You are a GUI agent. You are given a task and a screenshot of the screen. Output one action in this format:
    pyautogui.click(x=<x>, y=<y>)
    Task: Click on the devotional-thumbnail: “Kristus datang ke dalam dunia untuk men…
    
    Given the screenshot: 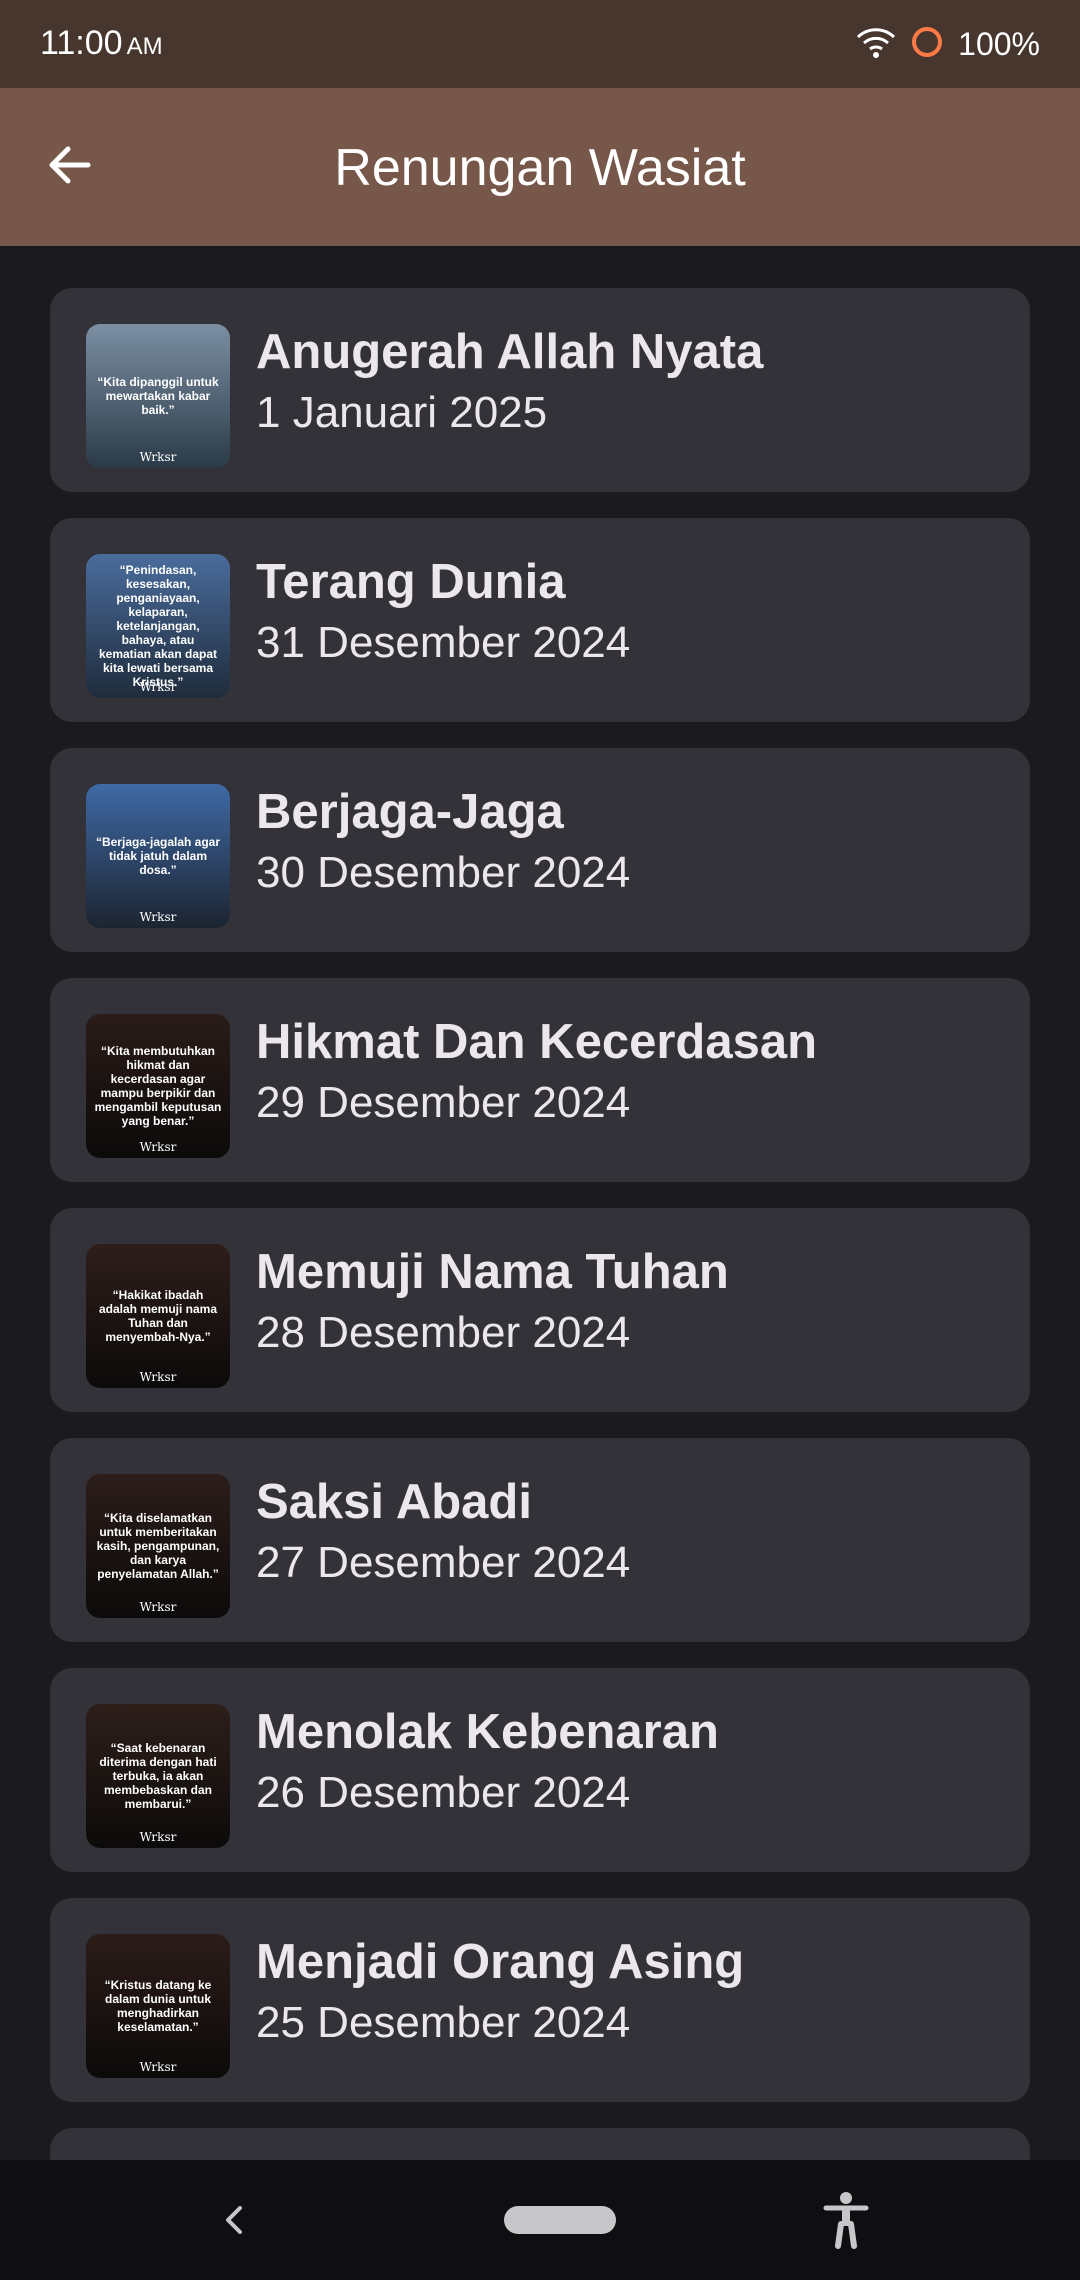 What is the action you would take?
    pyautogui.click(x=158, y=2006)
    